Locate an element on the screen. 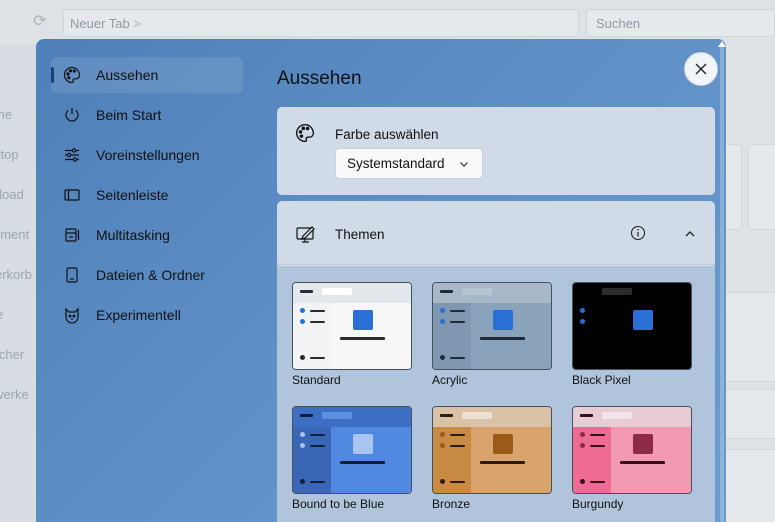  page-title: Aussehen is located at coordinates (319, 78).